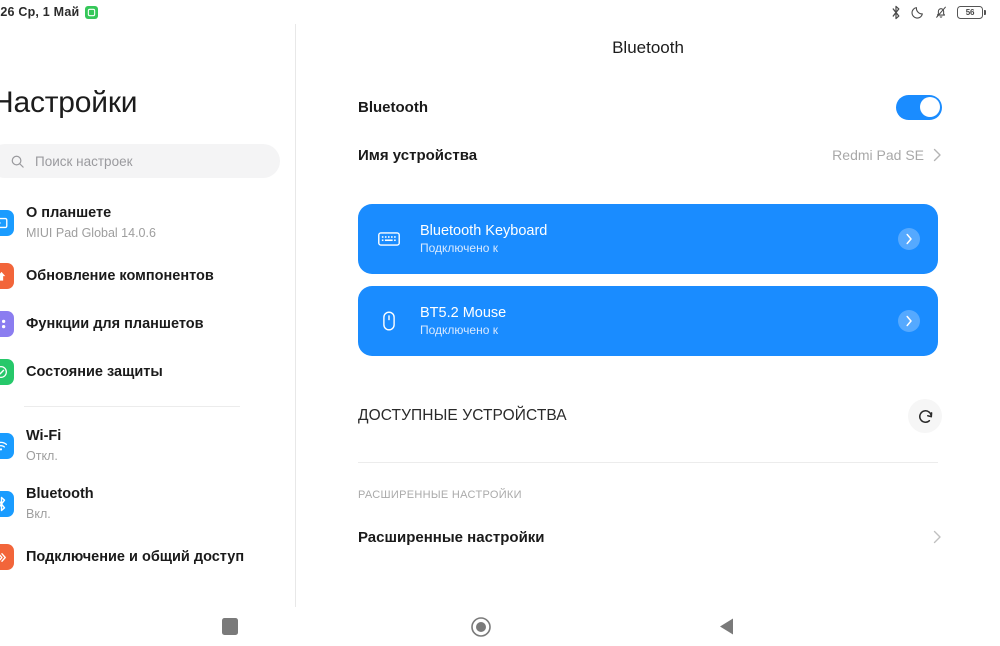 This screenshot has width=1000, height=646. Describe the element at coordinates (230, 626) in the screenshot. I see `recents-square-icon` at that location.